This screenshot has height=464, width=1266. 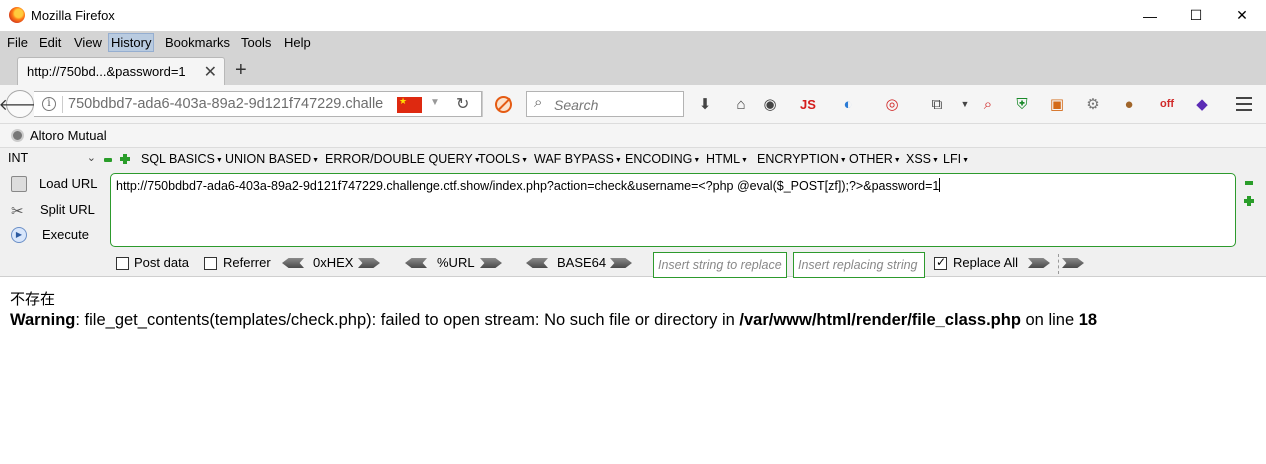 I want to click on download-icon: ⬇, so click(x=705, y=104).